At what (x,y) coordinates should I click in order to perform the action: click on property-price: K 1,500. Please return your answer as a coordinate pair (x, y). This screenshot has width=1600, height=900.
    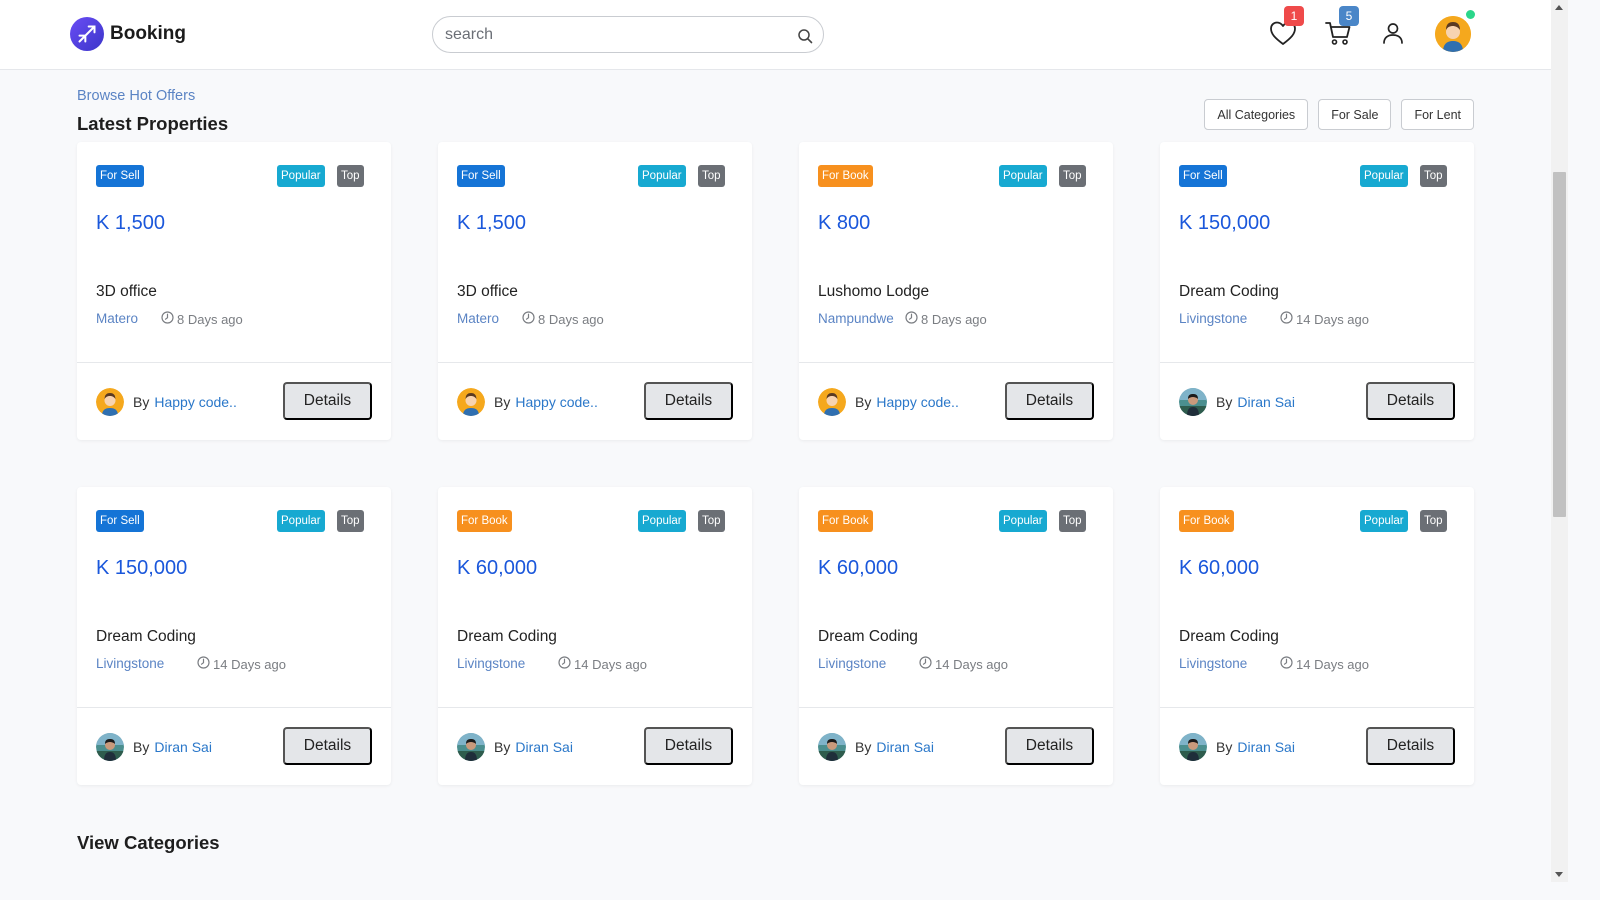
    Looking at the image, I should click on (491, 223).